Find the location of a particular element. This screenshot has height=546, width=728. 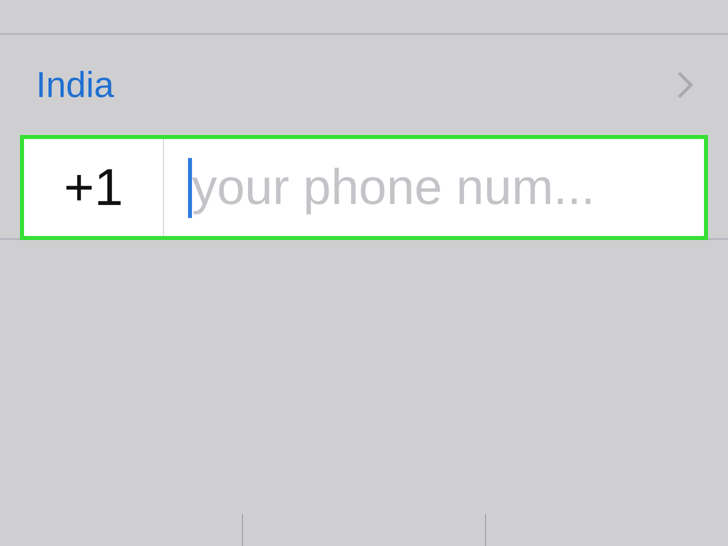

chevron-icon is located at coordinates (685, 85).